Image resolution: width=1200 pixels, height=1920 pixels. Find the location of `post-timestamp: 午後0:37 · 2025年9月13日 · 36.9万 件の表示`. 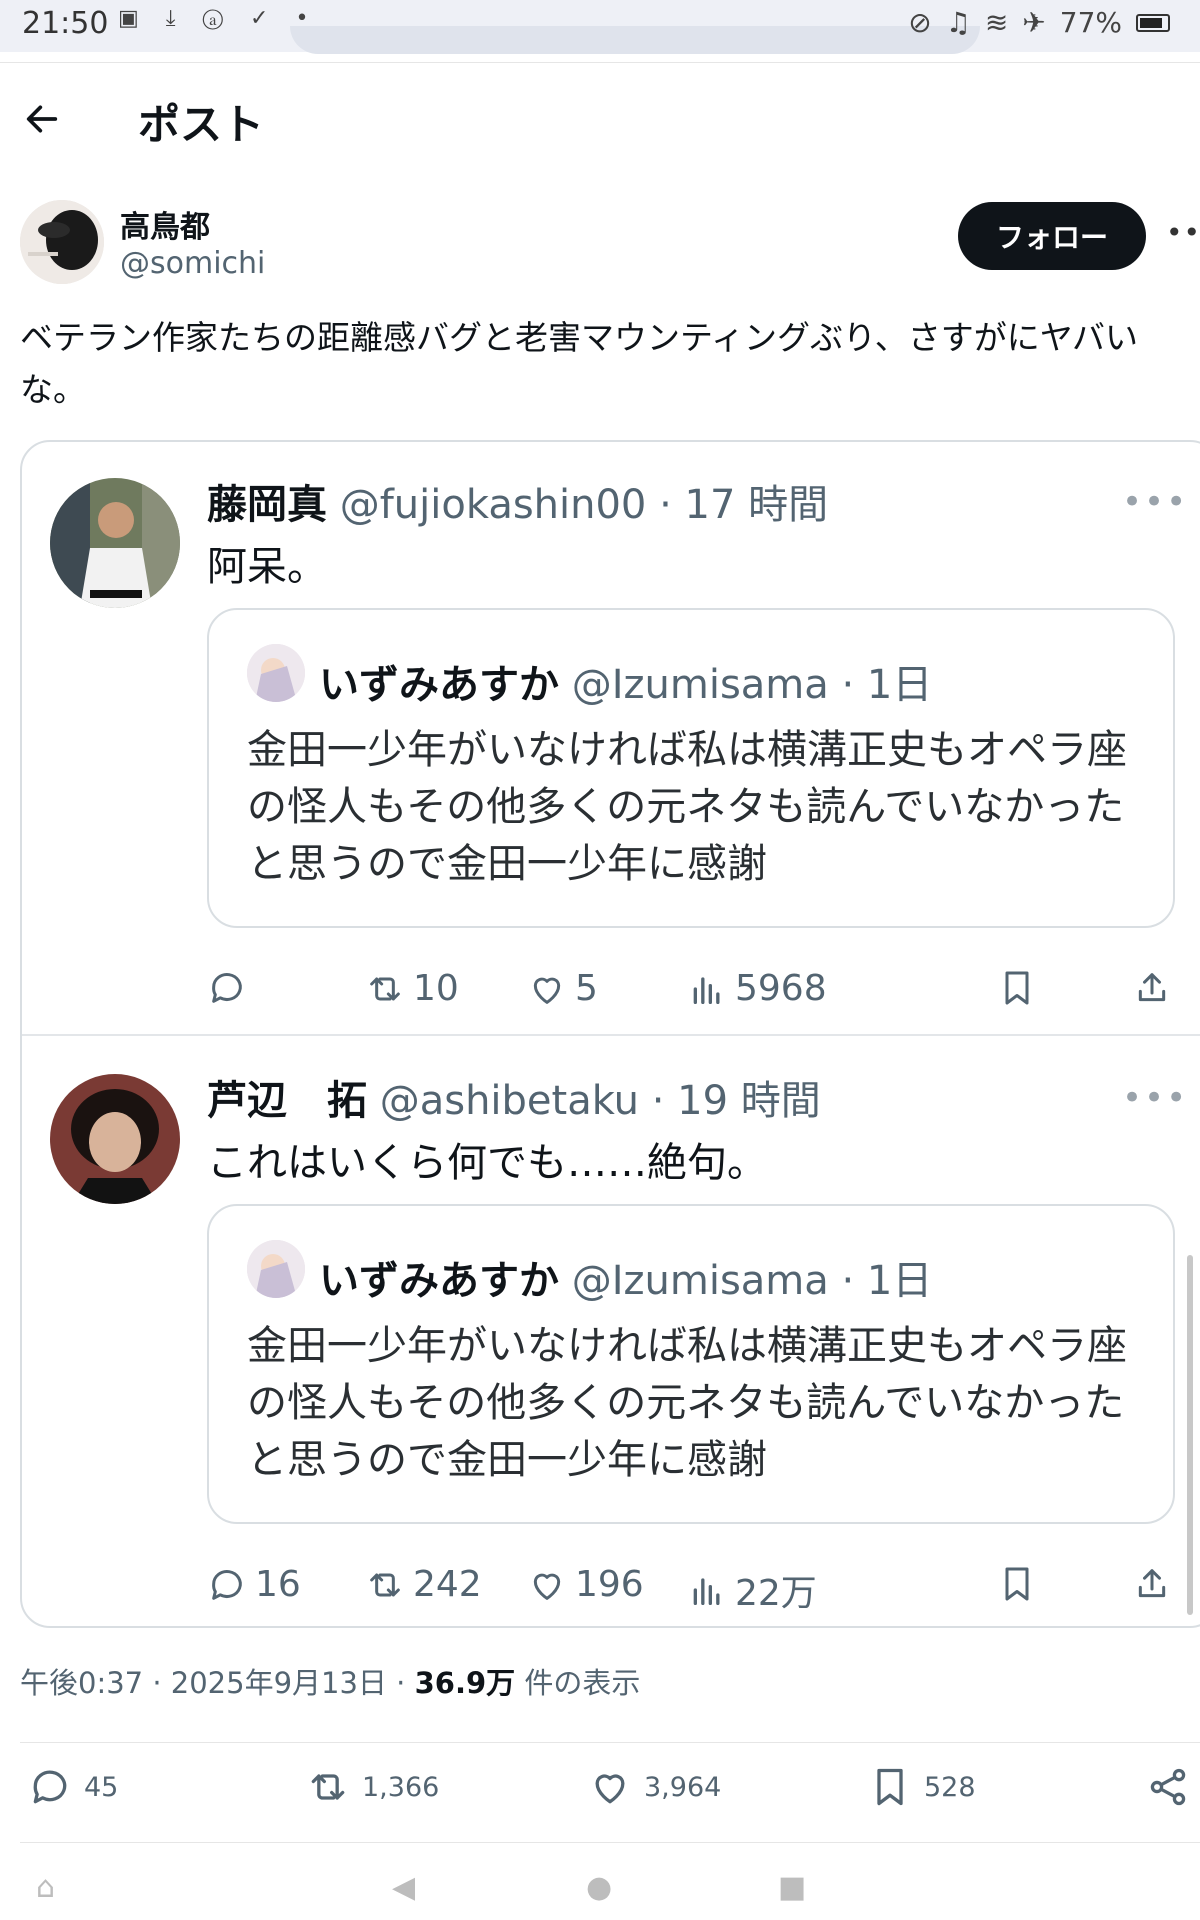

post-timestamp: 午後0:37 · 2025年9月13日 · 36.9万 件の表示 is located at coordinates (330, 1681).